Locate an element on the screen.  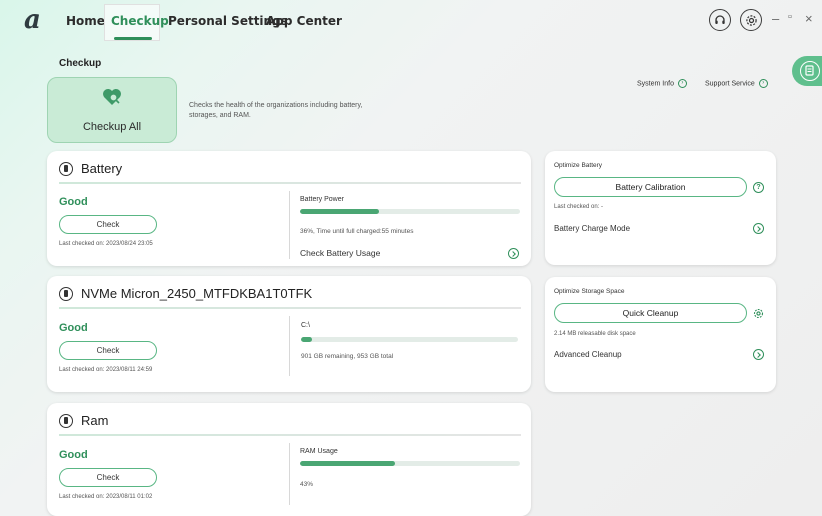
system-info-label: System Info is located at coordinates (655, 84).